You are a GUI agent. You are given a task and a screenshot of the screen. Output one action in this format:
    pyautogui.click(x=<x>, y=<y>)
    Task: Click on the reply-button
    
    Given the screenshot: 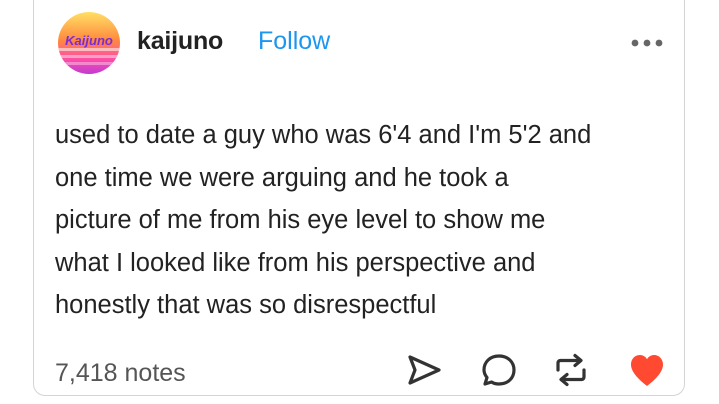 What is the action you would take?
    pyautogui.click(x=499, y=370)
    